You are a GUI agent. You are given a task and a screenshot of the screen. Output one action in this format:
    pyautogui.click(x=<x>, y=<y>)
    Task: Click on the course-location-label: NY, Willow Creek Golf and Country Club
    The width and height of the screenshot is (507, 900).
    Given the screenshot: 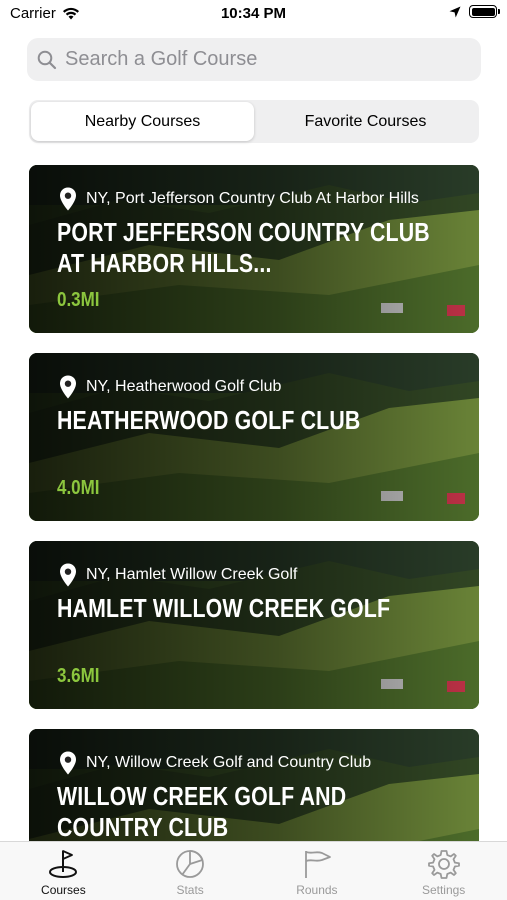 What is the action you would take?
    pyautogui.click(x=229, y=762)
    